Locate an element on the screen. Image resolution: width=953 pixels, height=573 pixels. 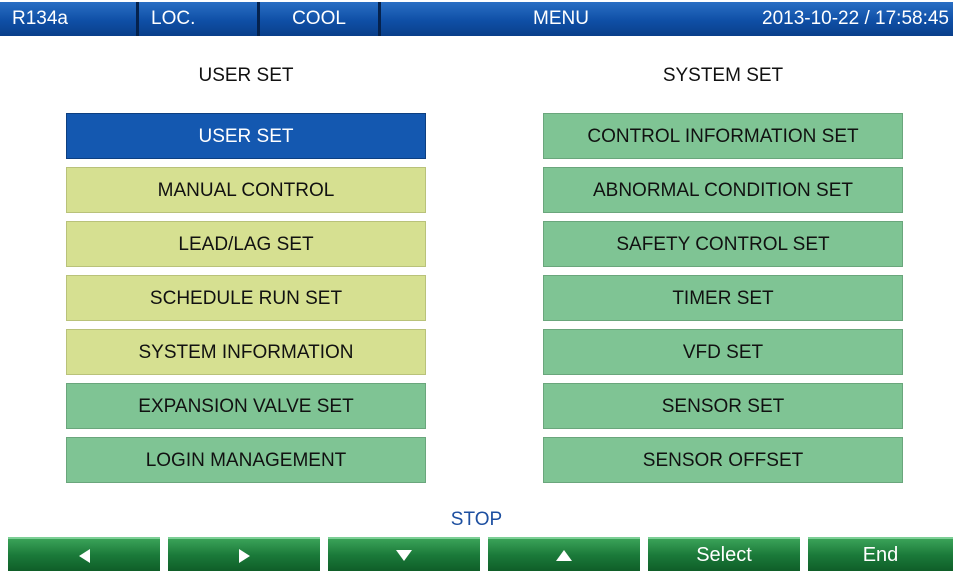
arrow-left-icon is located at coordinates (84, 555).